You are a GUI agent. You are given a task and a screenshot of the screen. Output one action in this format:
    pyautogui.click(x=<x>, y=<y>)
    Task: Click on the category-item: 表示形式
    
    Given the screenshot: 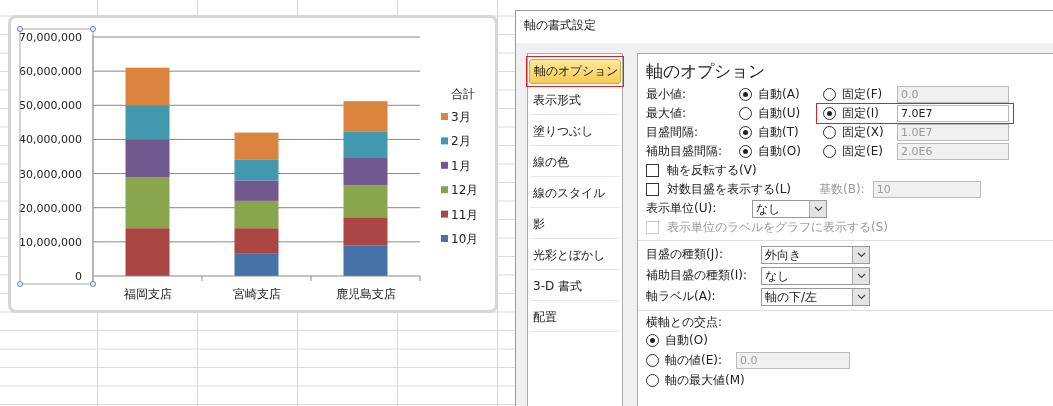 What is the action you would take?
    pyautogui.click(x=575, y=102)
    